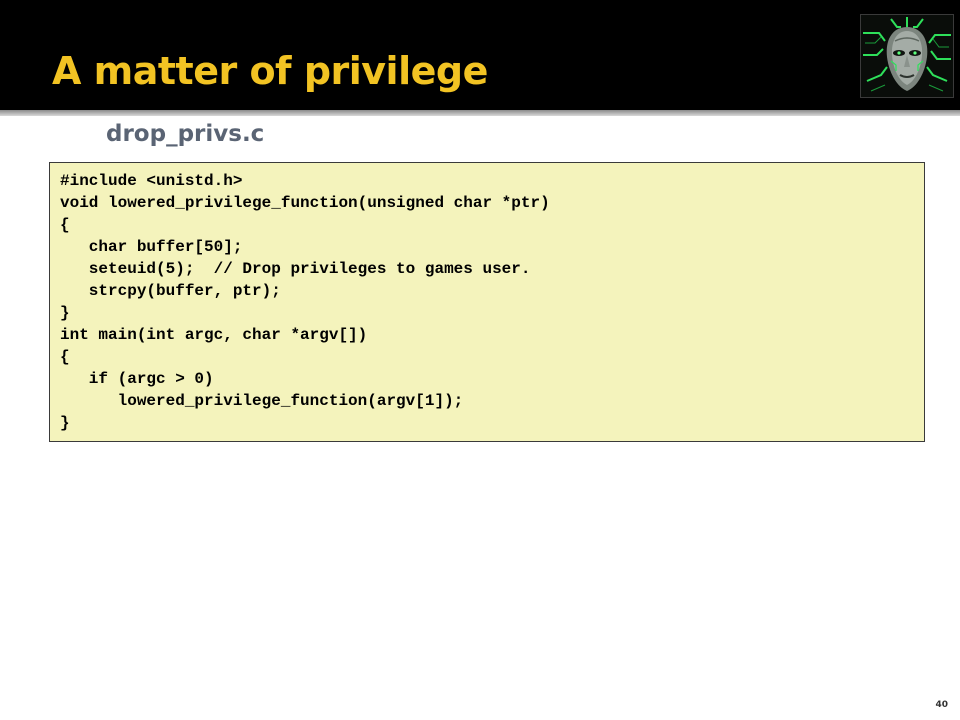 The image size is (960, 720). What do you see at coordinates (185, 134) in the screenshot?
I see `code-file-name: drop_privs.c` at bounding box center [185, 134].